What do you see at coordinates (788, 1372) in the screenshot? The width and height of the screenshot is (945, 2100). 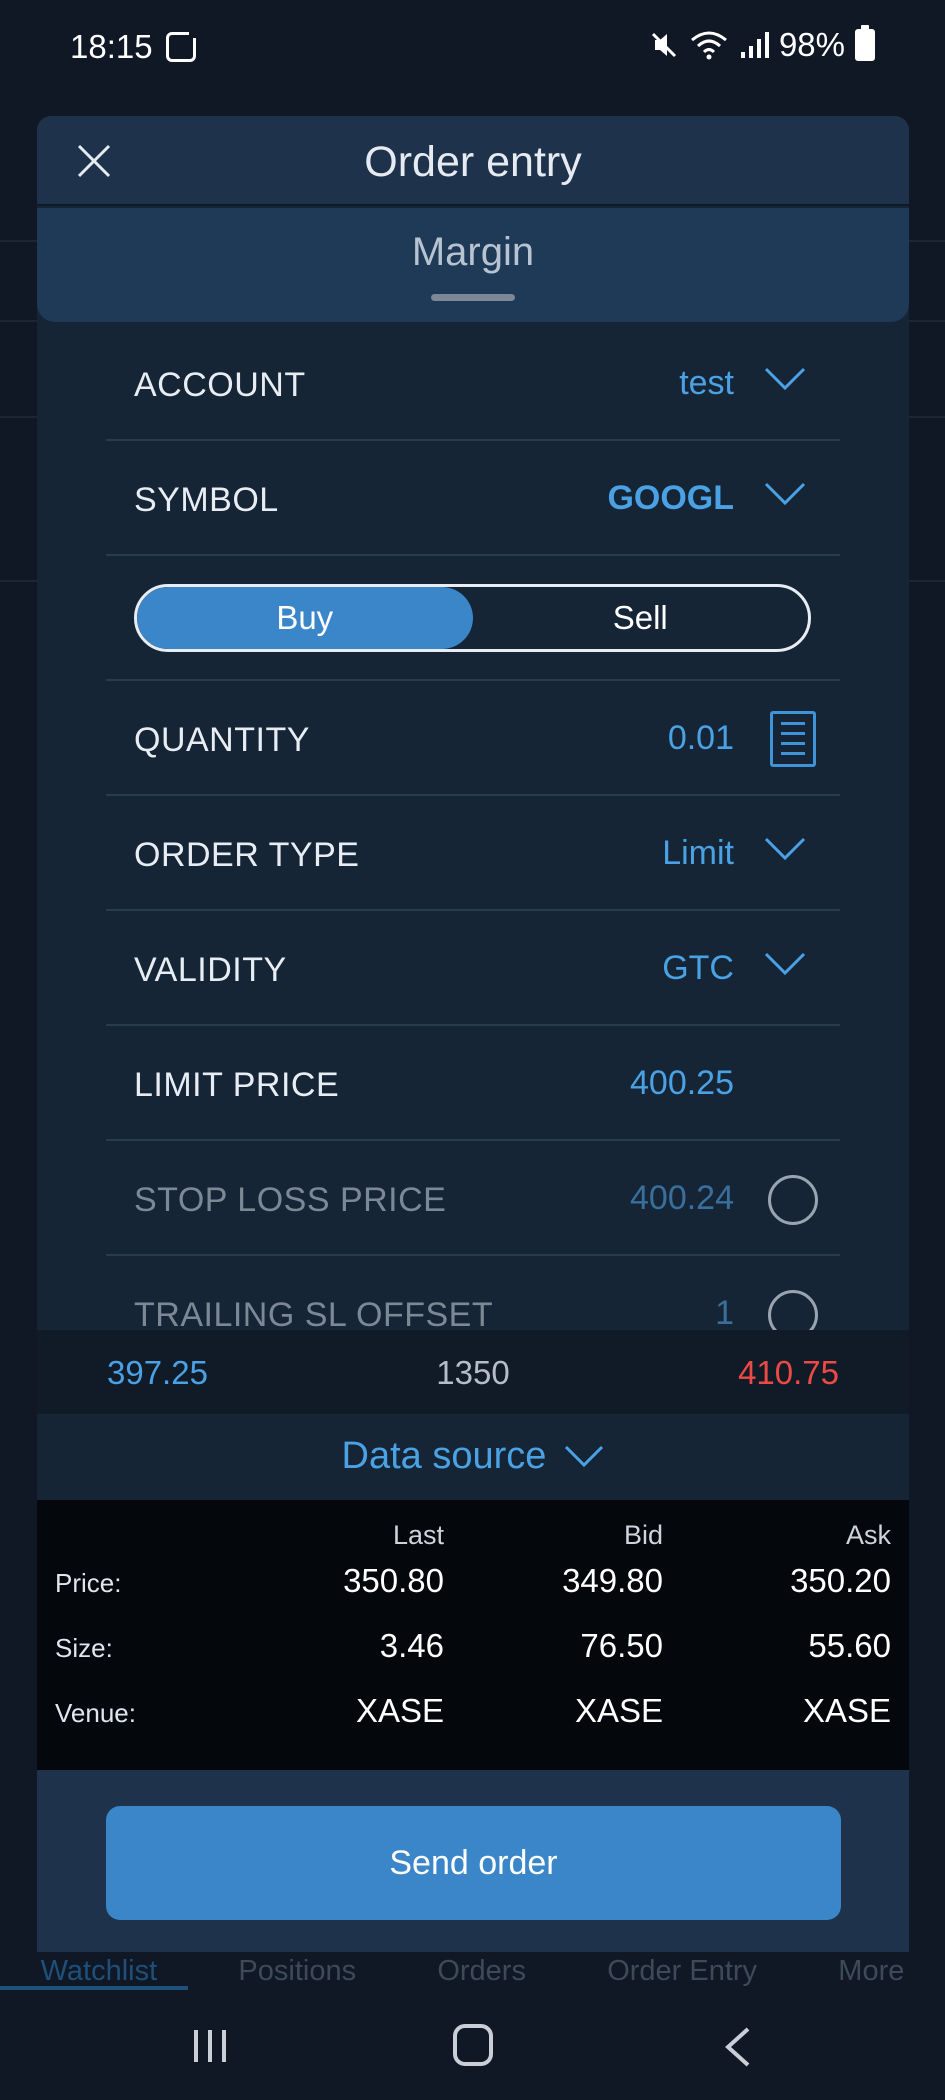 I see `price-high: 410.75` at bounding box center [788, 1372].